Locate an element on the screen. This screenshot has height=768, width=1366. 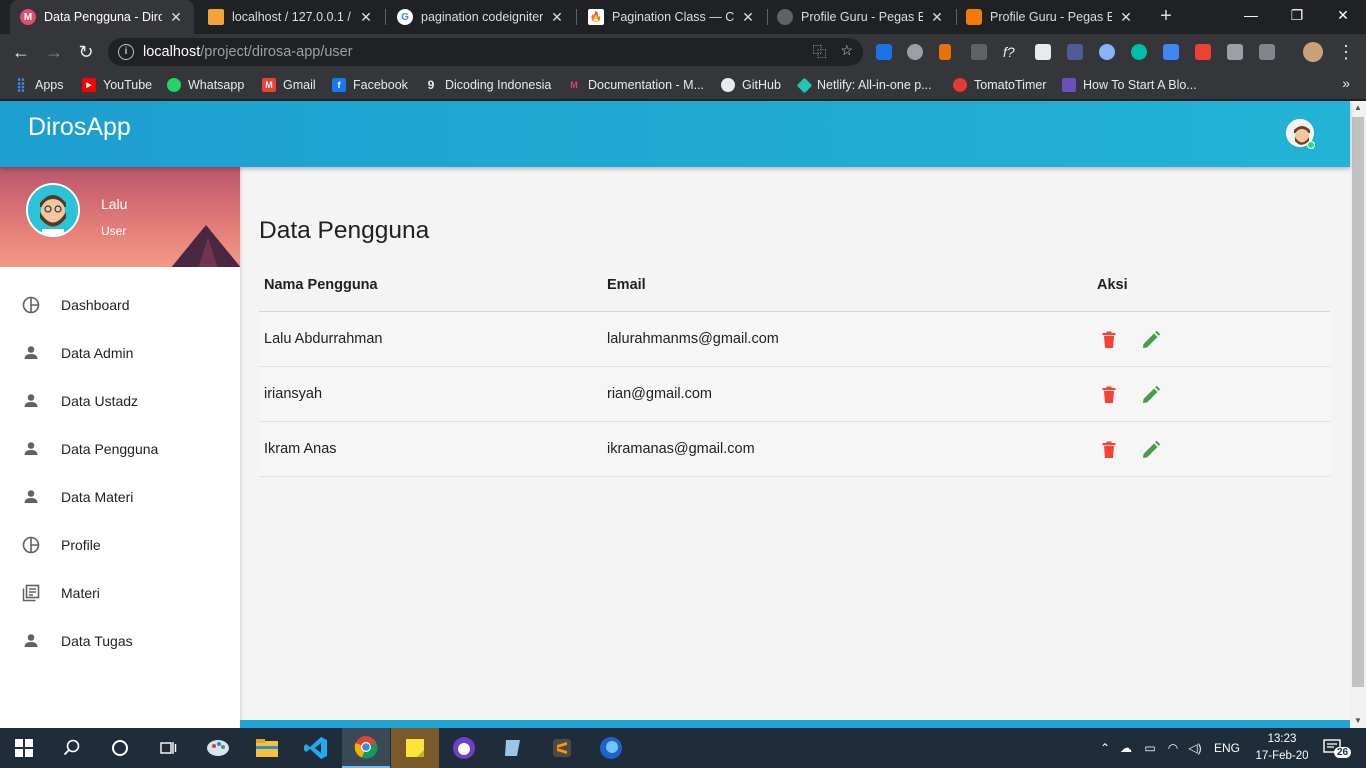
sidebar-item-profile: Profile is located at coordinates (120, 545).